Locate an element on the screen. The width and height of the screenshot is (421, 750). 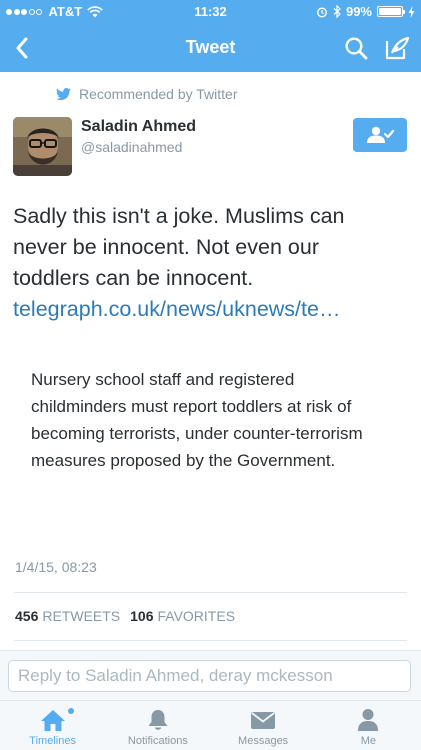
avatar is located at coordinates (42, 146).